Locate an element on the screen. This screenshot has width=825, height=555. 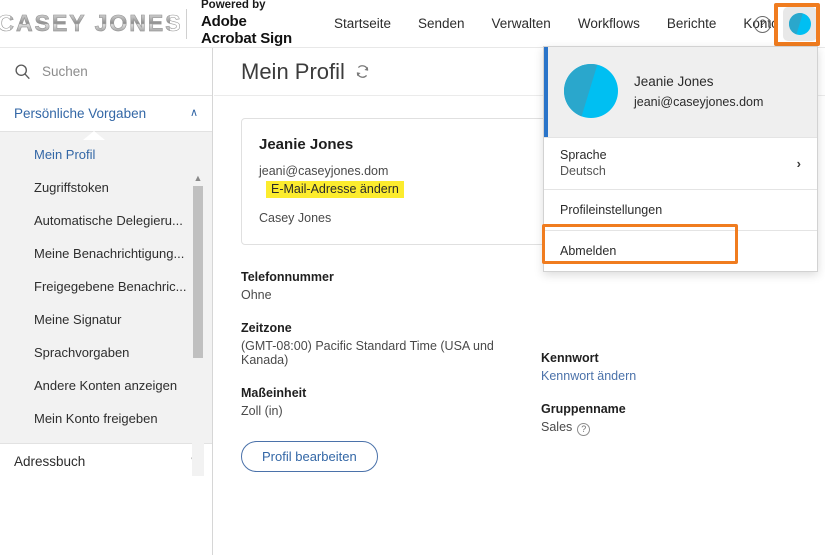
sidebar-group-label-adressbuch: Adressbuch is located at coordinates (50, 461).